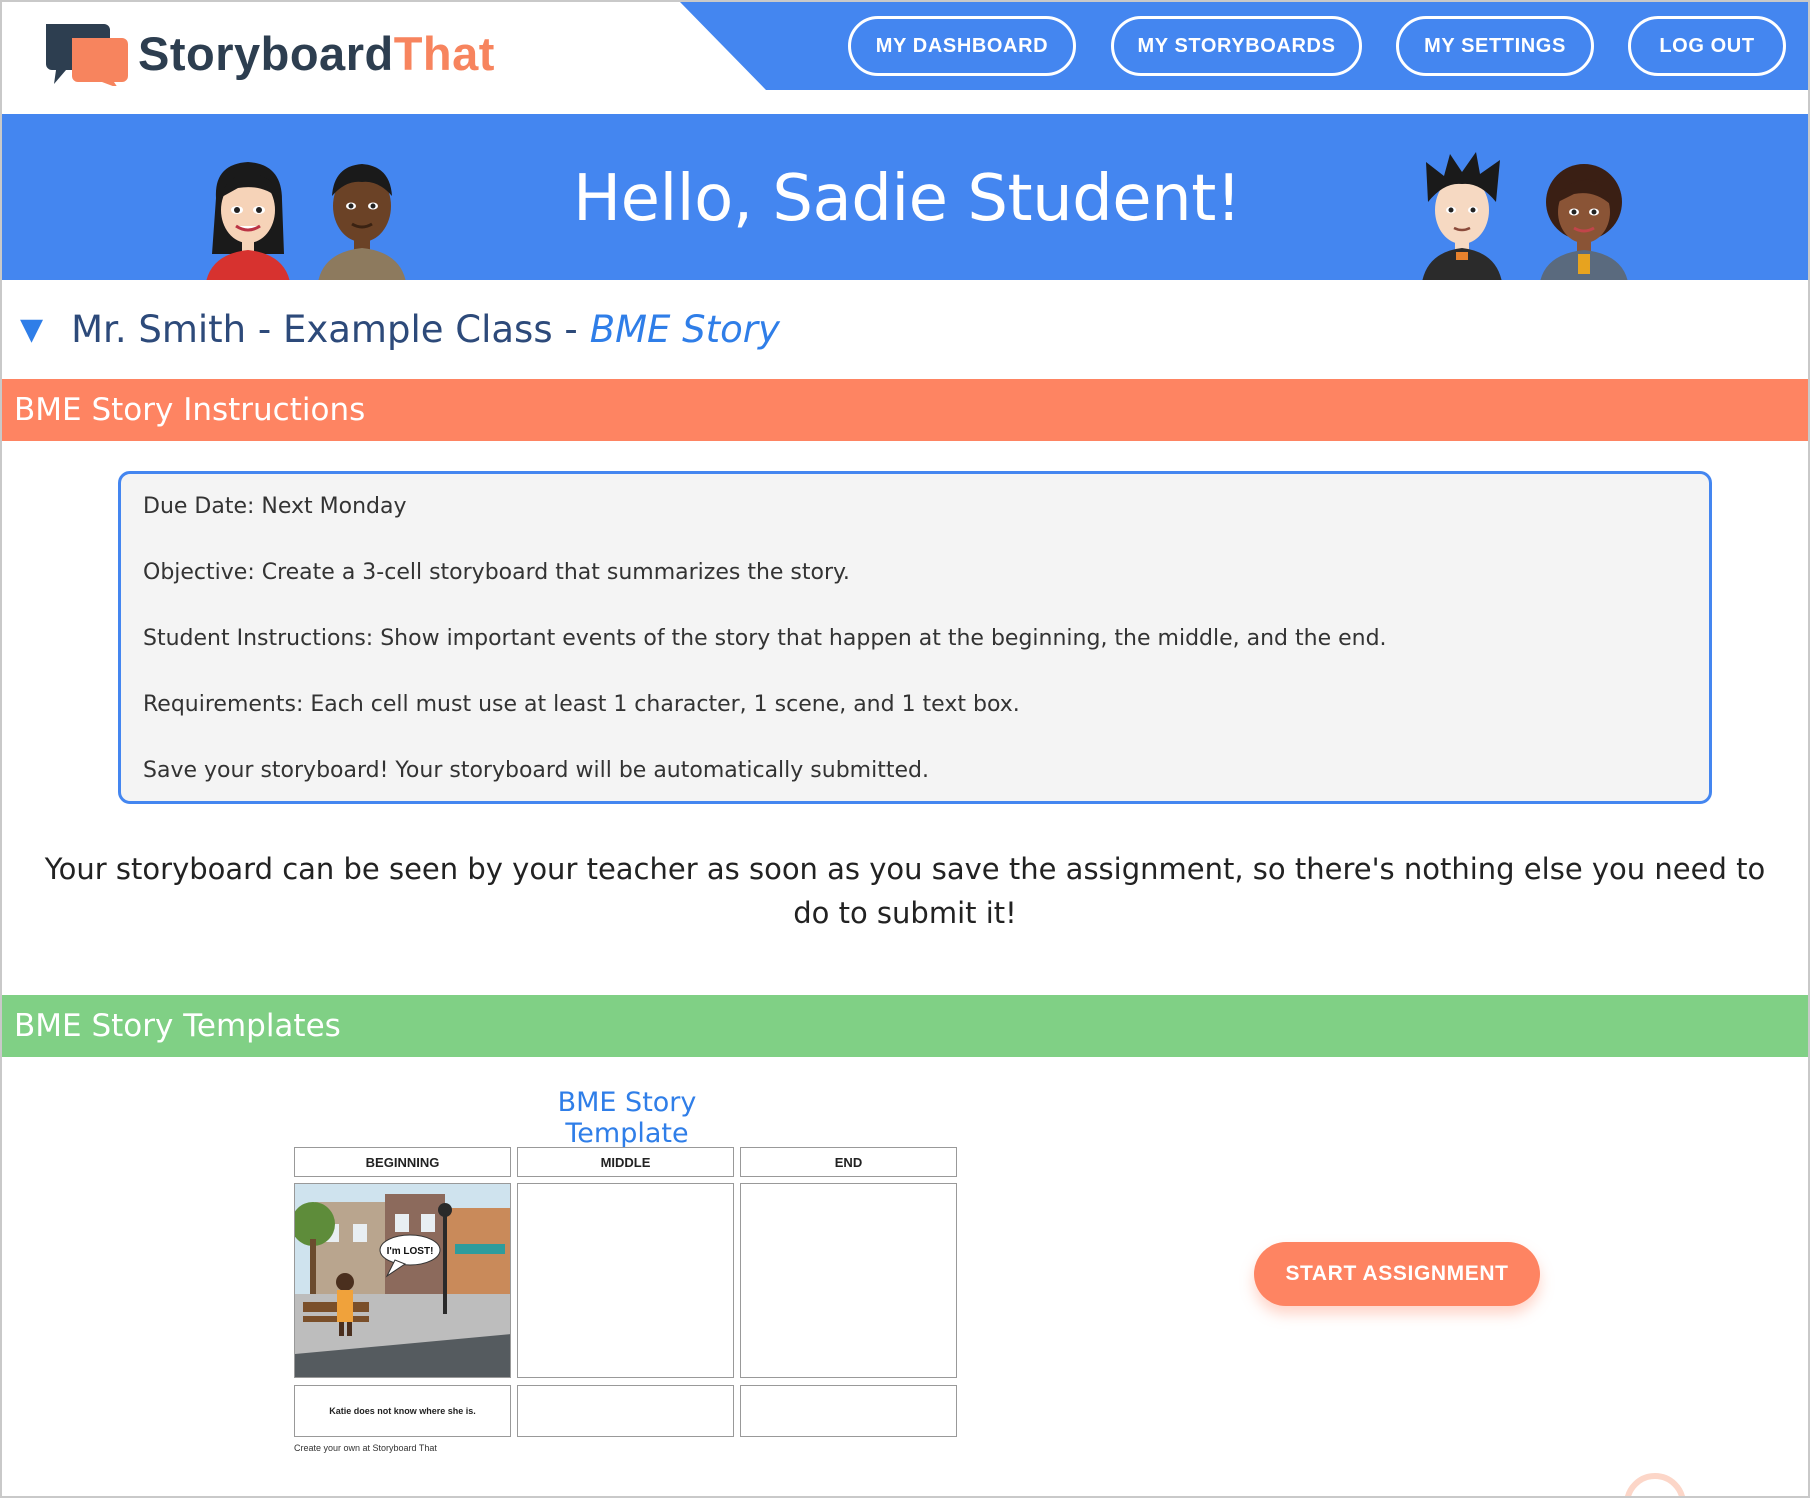  I want to click on greeting-text: Hello, Sadie Student!, so click(907, 199).